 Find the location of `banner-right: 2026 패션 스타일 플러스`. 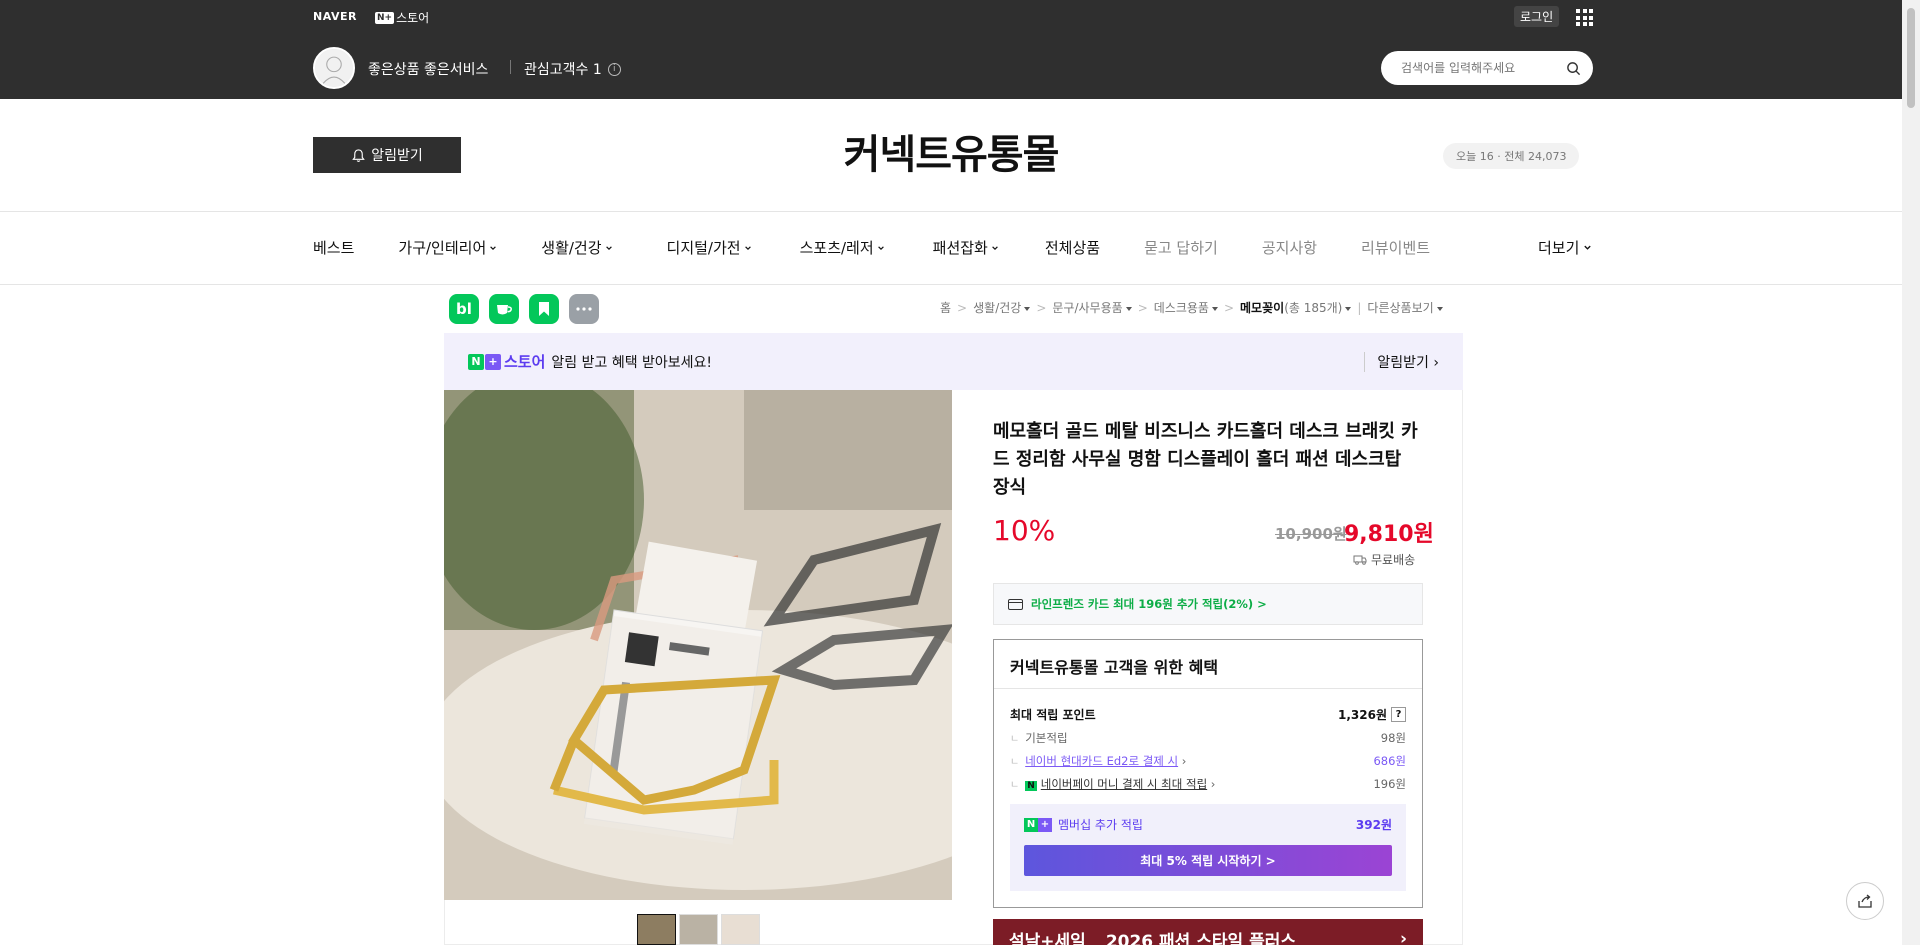

banner-right: 2026 패션 스타일 플러스 is located at coordinates (1201, 938).